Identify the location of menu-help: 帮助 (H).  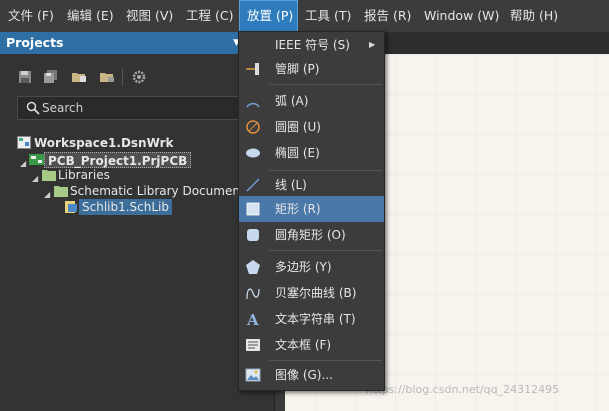
(534, 16).